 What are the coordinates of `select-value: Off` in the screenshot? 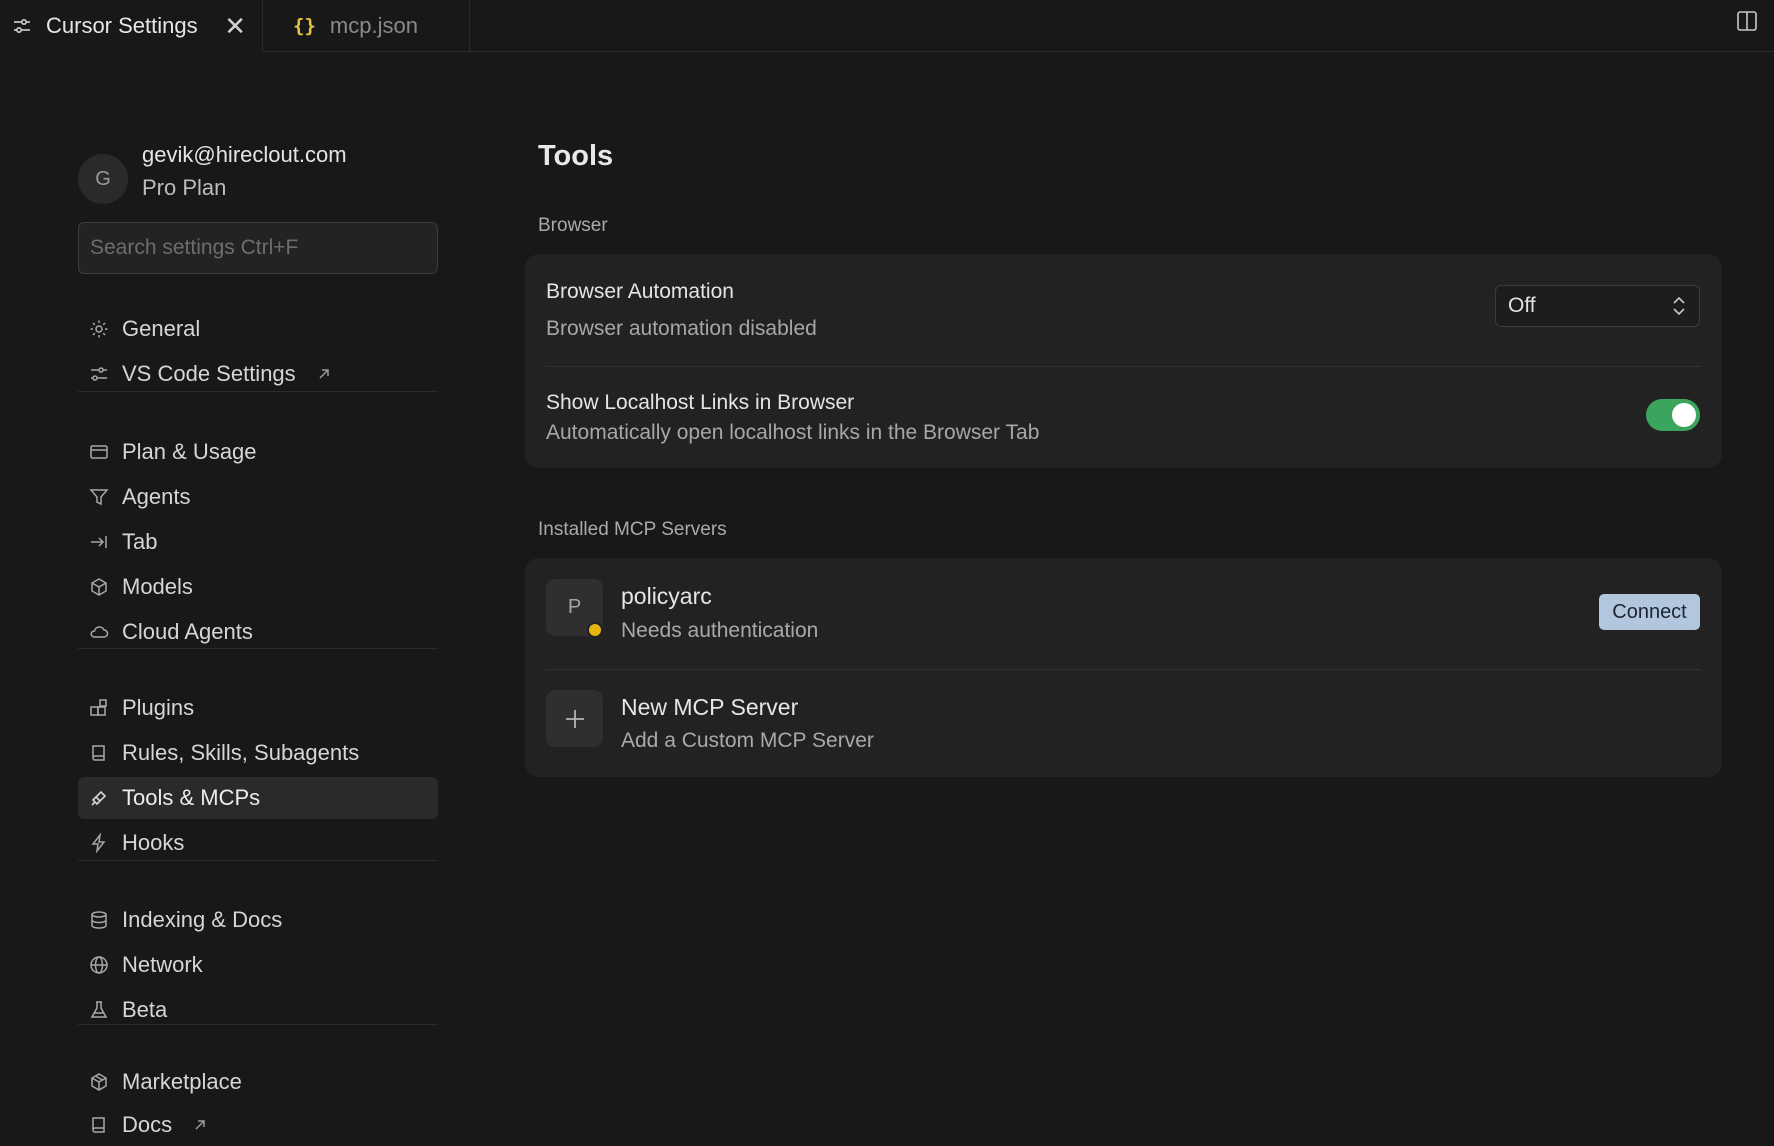 It's located at (1522, 305).